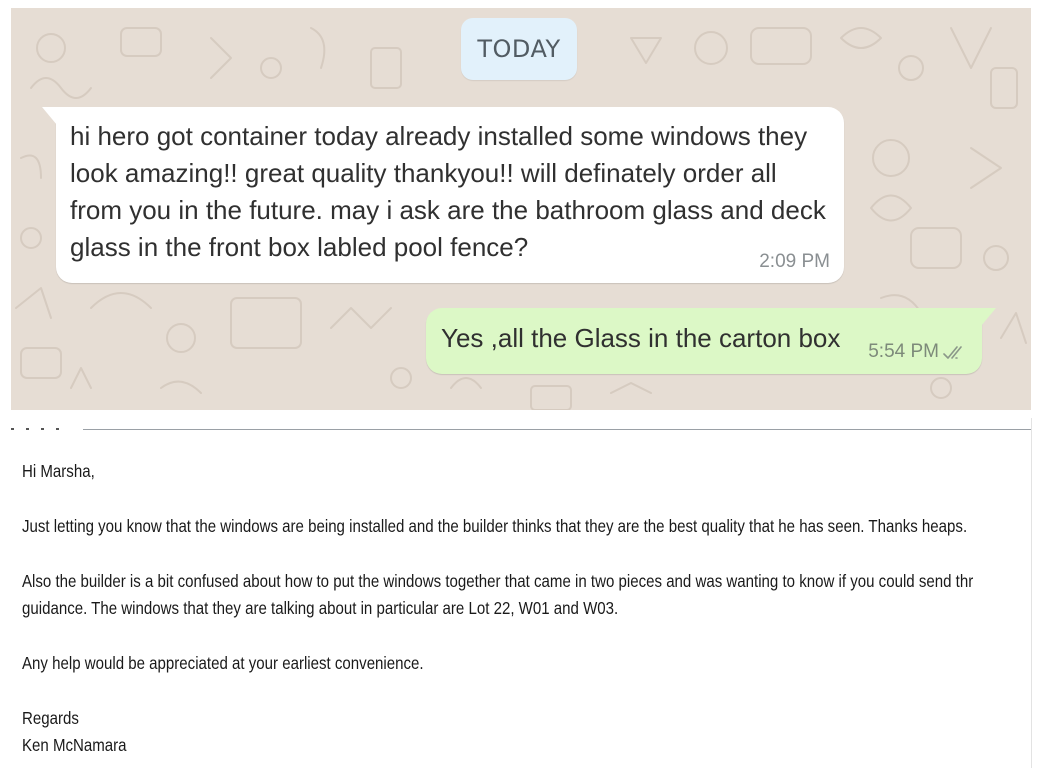 Image resolution: width=1040 pixels, height=781 pixels. What do you see at coordinates (49, 116) in the screenshot?
I see `incoming-bubble-tail` at bounding box center [49, 116].